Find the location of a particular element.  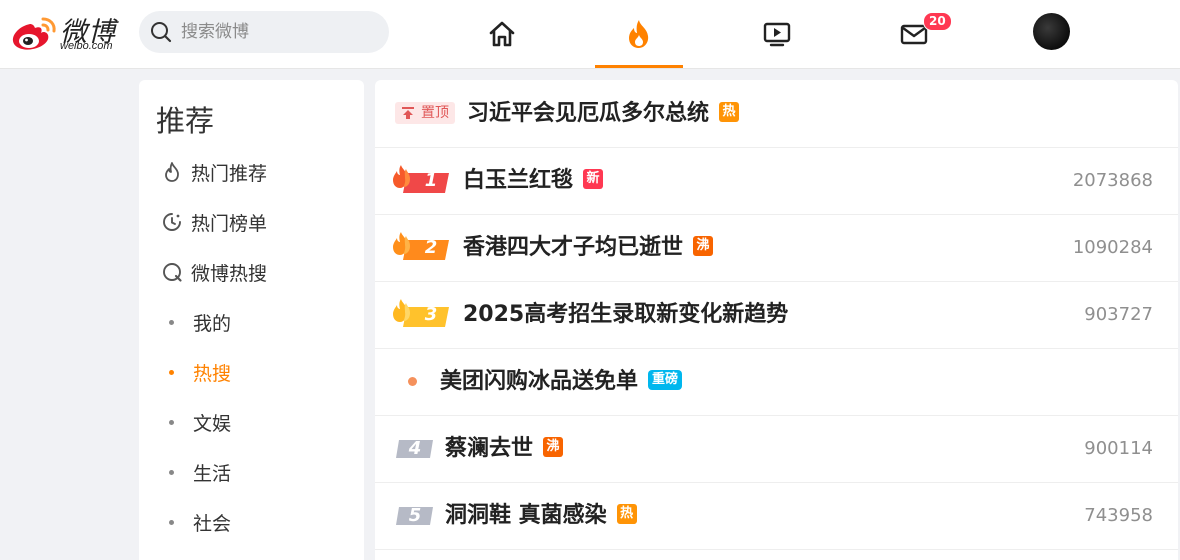

sidebar-item-hot-rank: 热门榜单 is located at coordinates (256, 222).